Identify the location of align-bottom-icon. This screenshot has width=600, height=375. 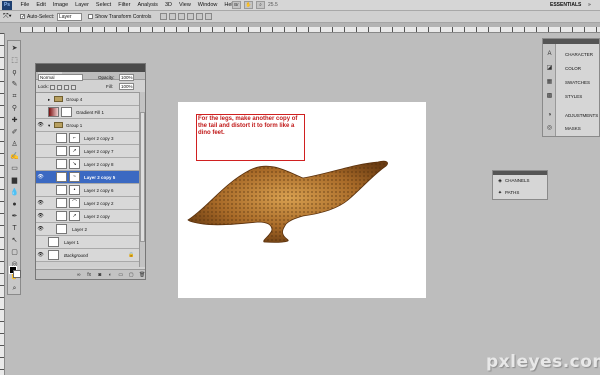
(181, 16).